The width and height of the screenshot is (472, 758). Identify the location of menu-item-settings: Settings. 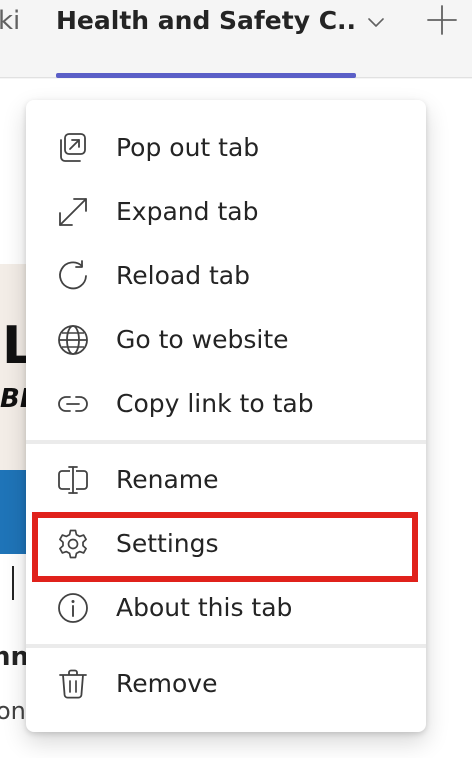
(226, 544).